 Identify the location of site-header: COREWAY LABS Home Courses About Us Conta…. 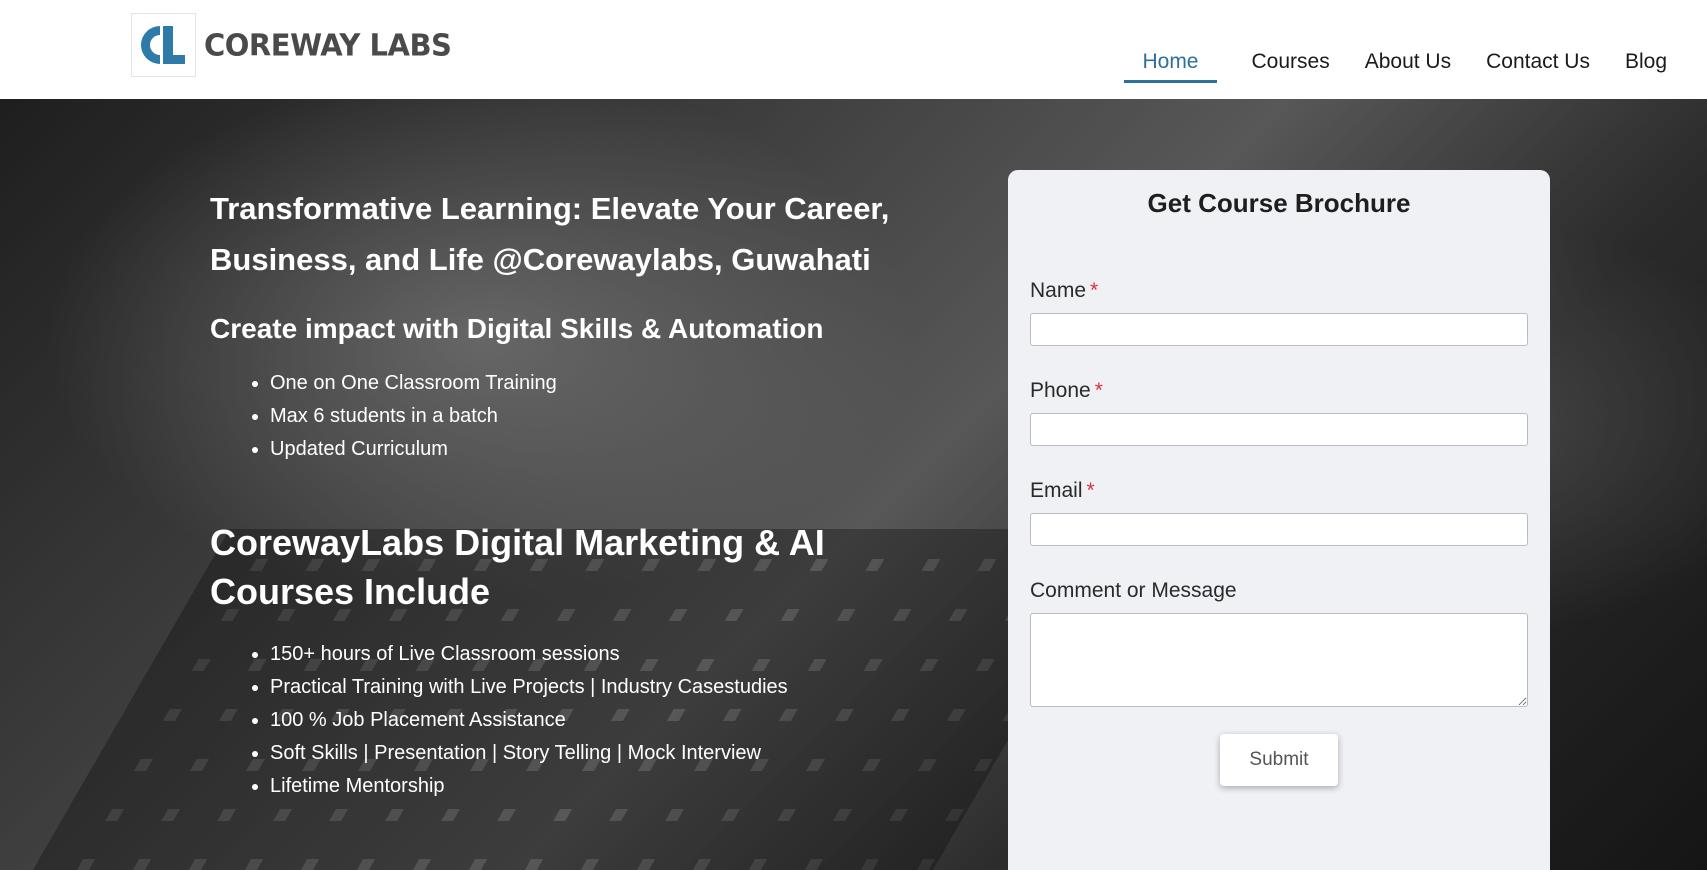
(853, 49).